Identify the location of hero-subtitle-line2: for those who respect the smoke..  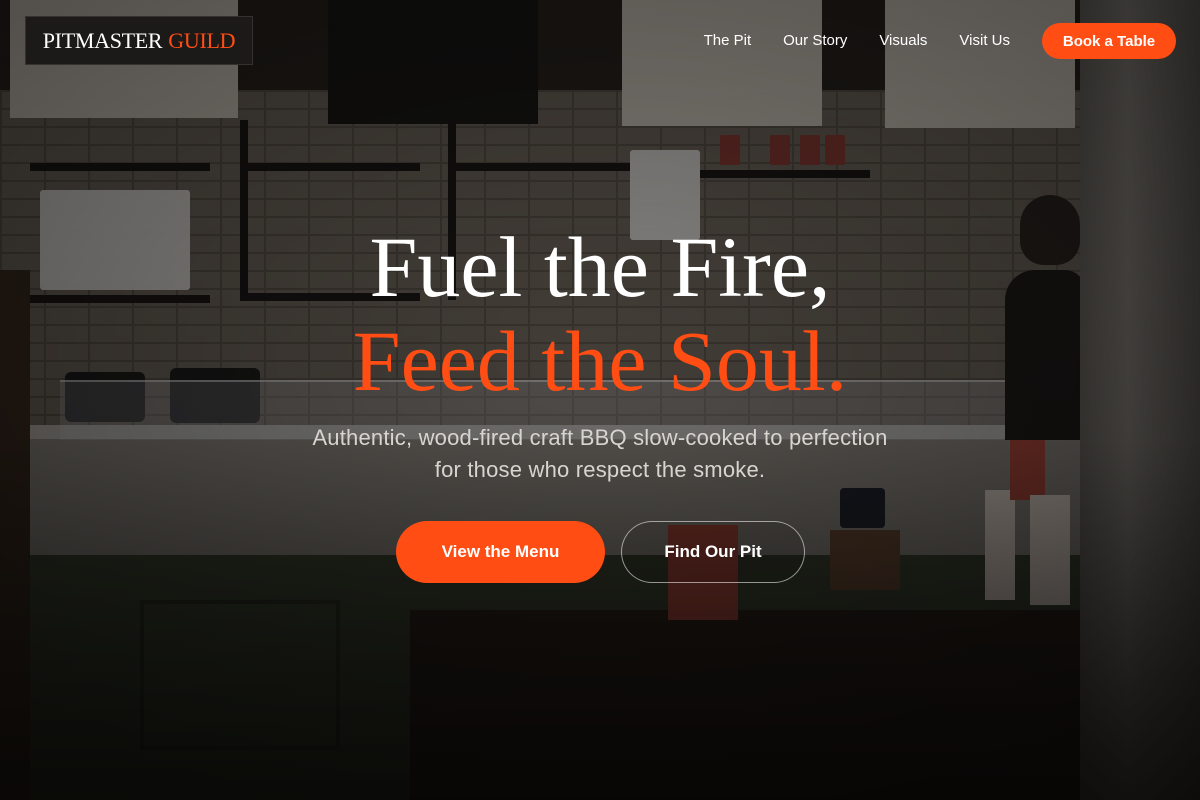
(600, 469).